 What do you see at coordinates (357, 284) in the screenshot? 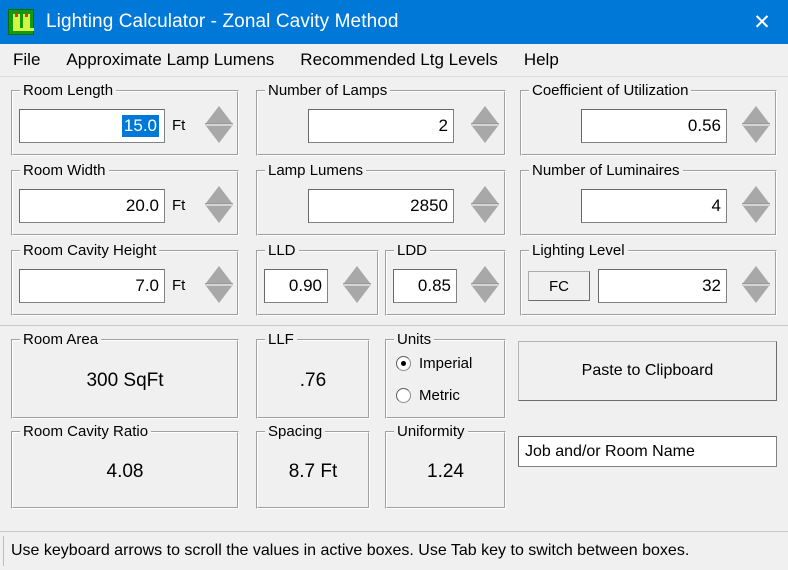
I see `lld-spinner` at bounding box center [357, 284].